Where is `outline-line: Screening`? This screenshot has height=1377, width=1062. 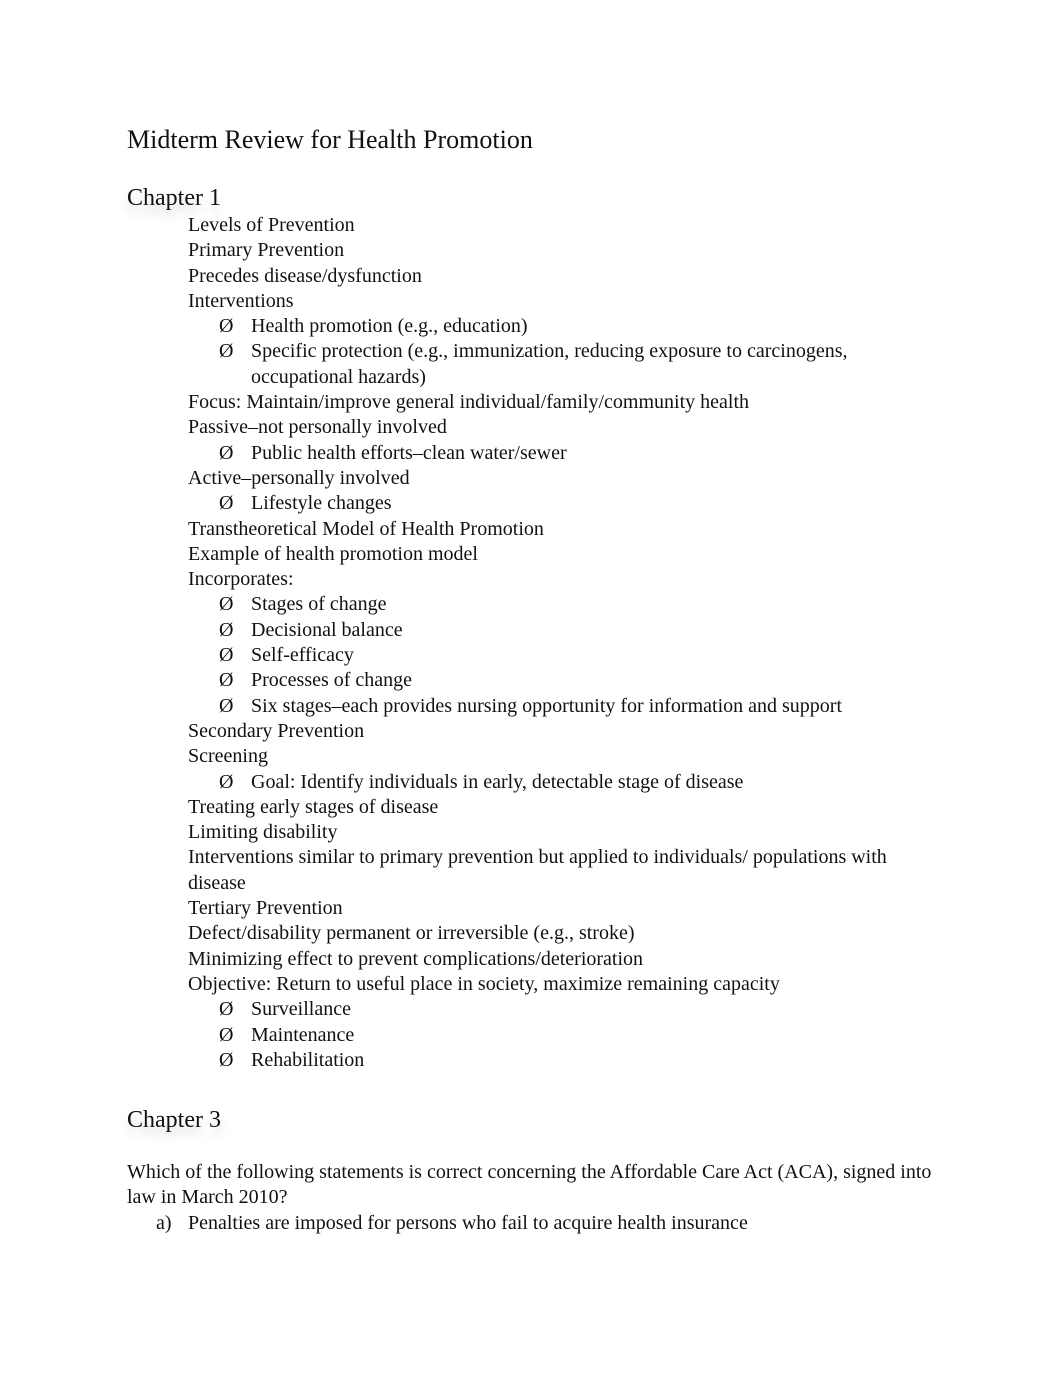 outline-line: Screening is located at coordinates (228, 756).